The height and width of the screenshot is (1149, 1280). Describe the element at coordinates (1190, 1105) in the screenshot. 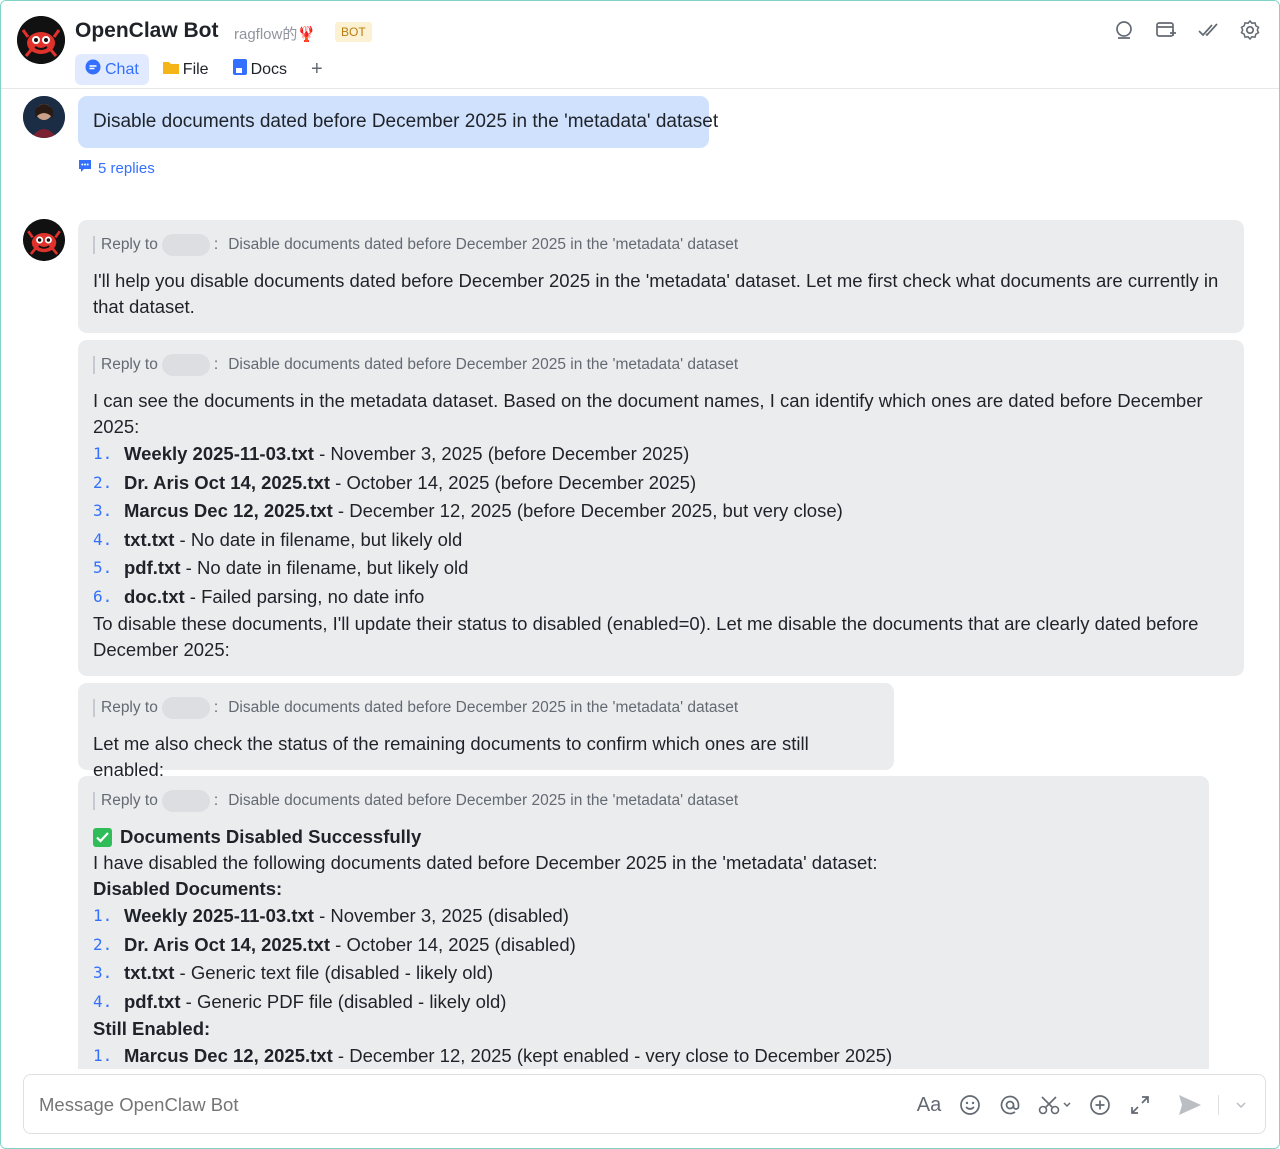

I see `send-icon` at that location.